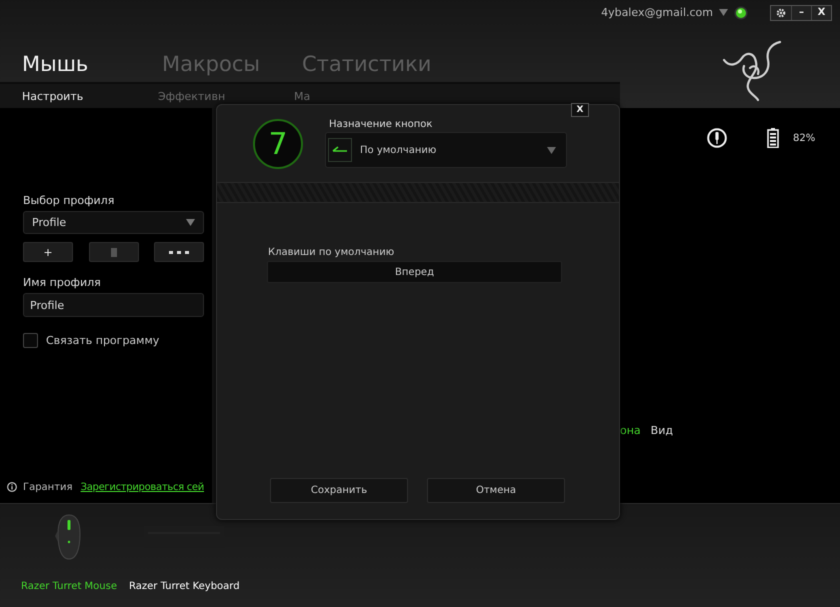 Image resolution: width=840 pixels, height=607 pixels. Describe the element at coordinates (630, 430) in the screenshot. I see `view-tab: она` at that location.